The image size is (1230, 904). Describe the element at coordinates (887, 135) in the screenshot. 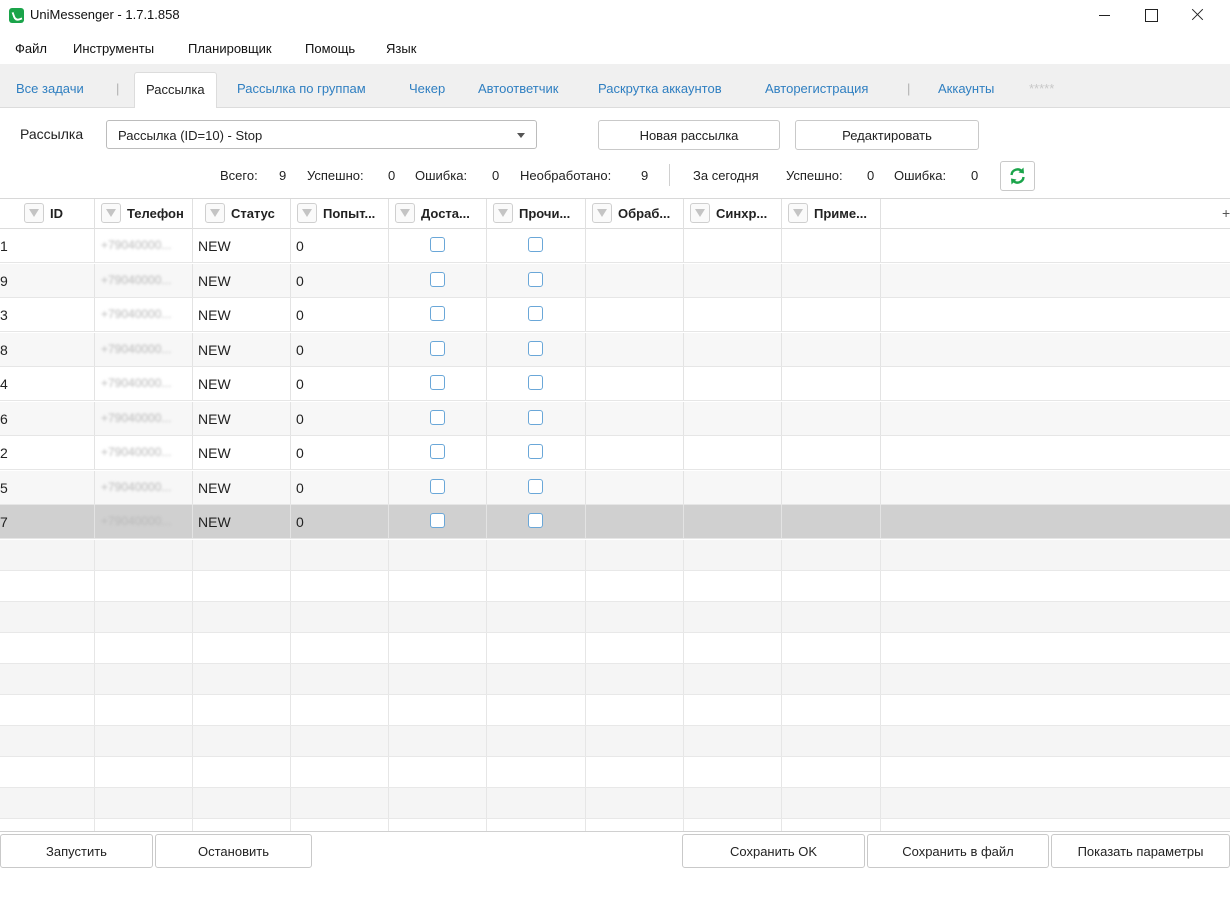

I see `edit-button: Редактировать` at that location.